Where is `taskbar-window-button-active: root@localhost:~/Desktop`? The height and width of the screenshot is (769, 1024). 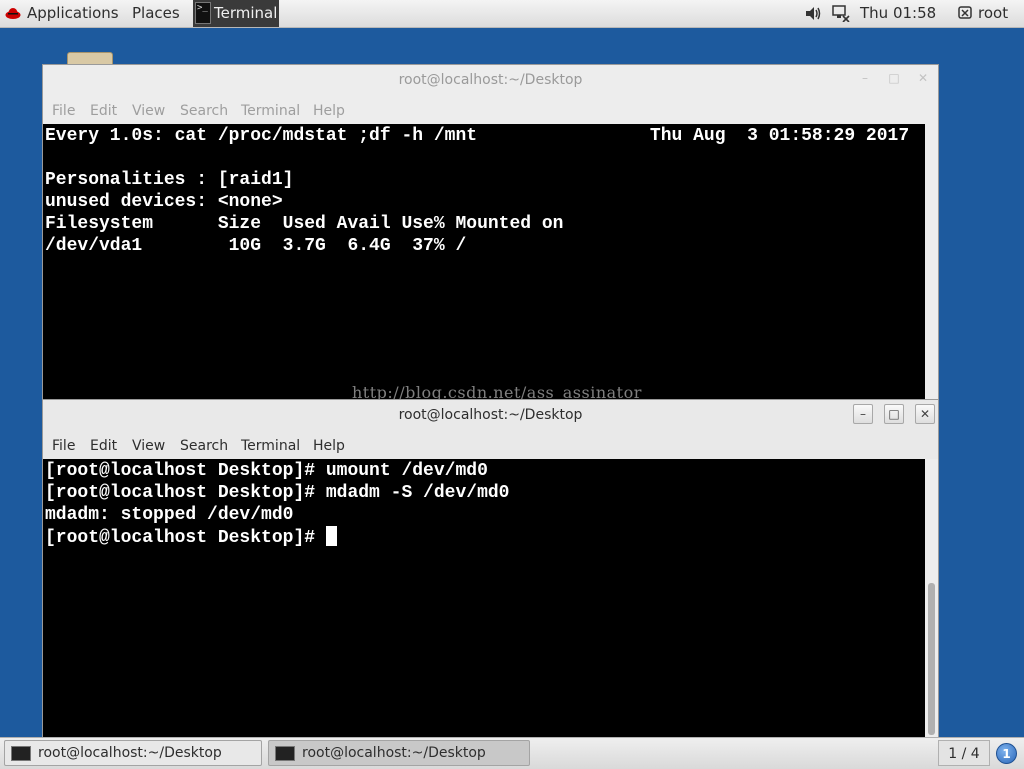 taskbar-window-button-active: root@localhost:~/Desktop is located at coordinates (399, 753).